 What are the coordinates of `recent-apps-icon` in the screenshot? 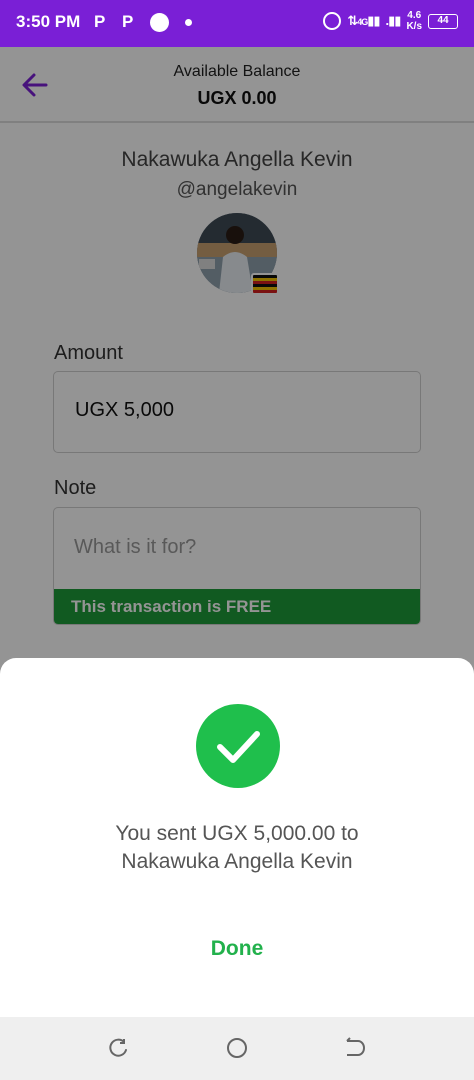 It's located at (118, 1048).